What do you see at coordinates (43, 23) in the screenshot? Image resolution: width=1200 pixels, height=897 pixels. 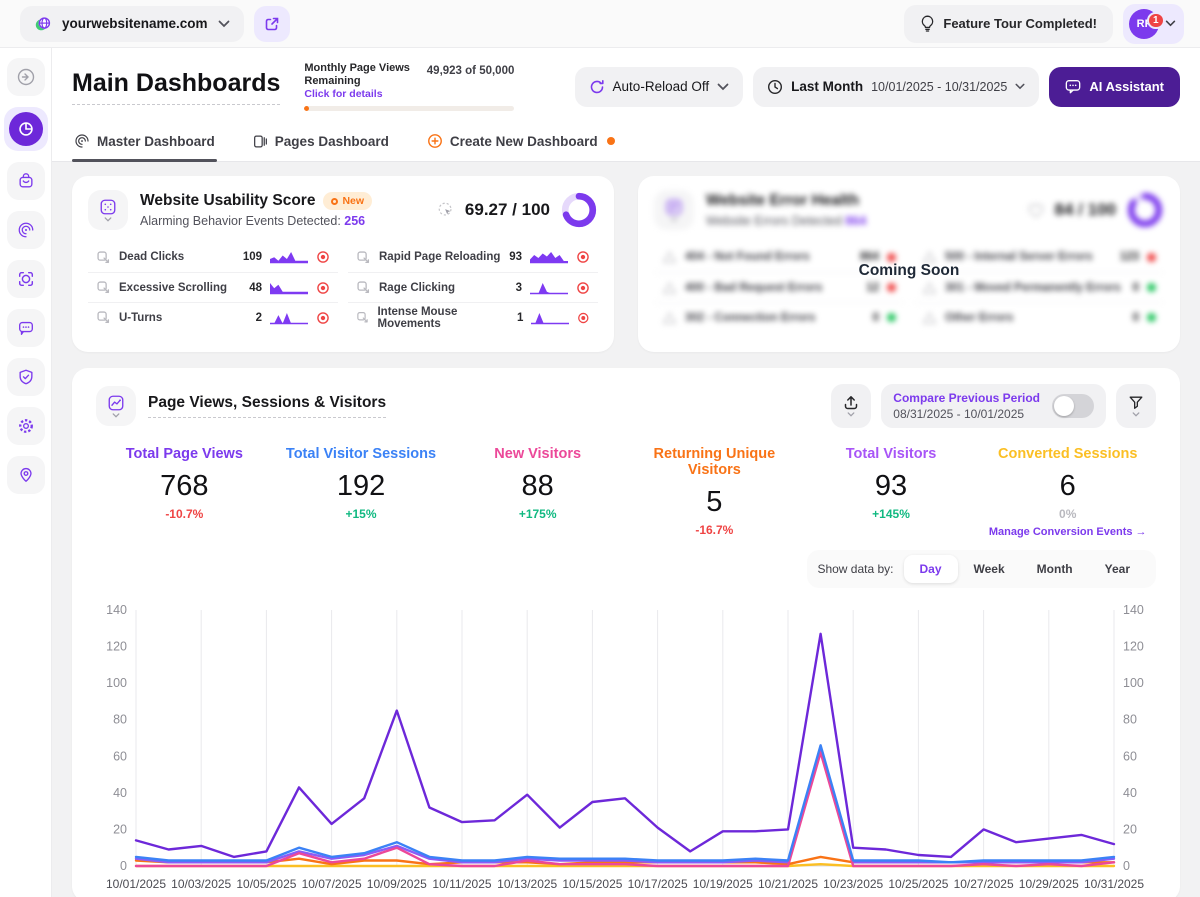 I see `globe-icon` at bounding box center [43, 23].